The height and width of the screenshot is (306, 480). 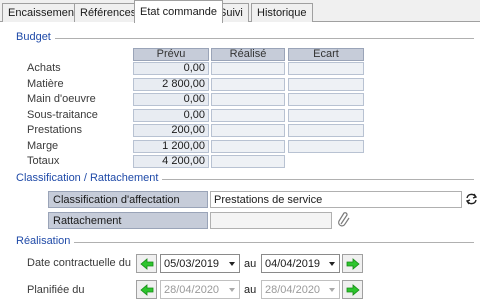 What do you see at coordinates (245, 242) in the screenshot?
I see `realisation-divider` at bounding box center [245, 242].